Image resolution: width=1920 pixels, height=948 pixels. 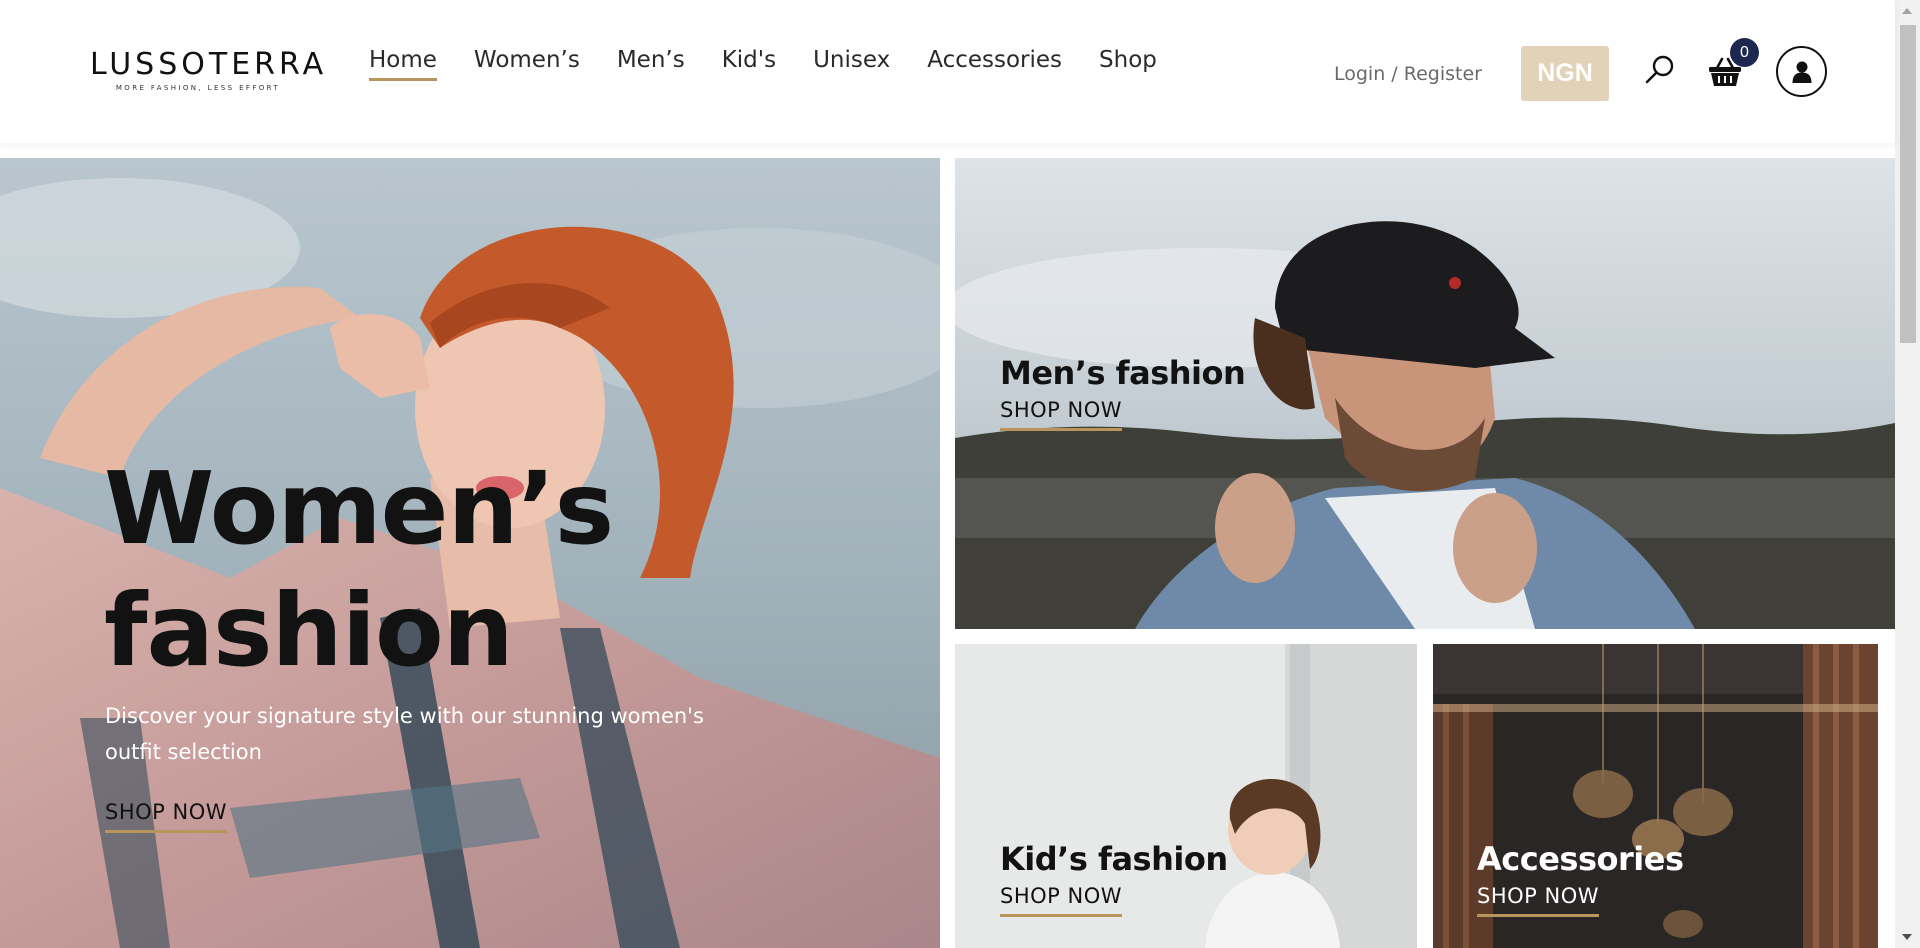 I want to click on womens-banner-title: Women’s fashion, so click(x=384, y=570).